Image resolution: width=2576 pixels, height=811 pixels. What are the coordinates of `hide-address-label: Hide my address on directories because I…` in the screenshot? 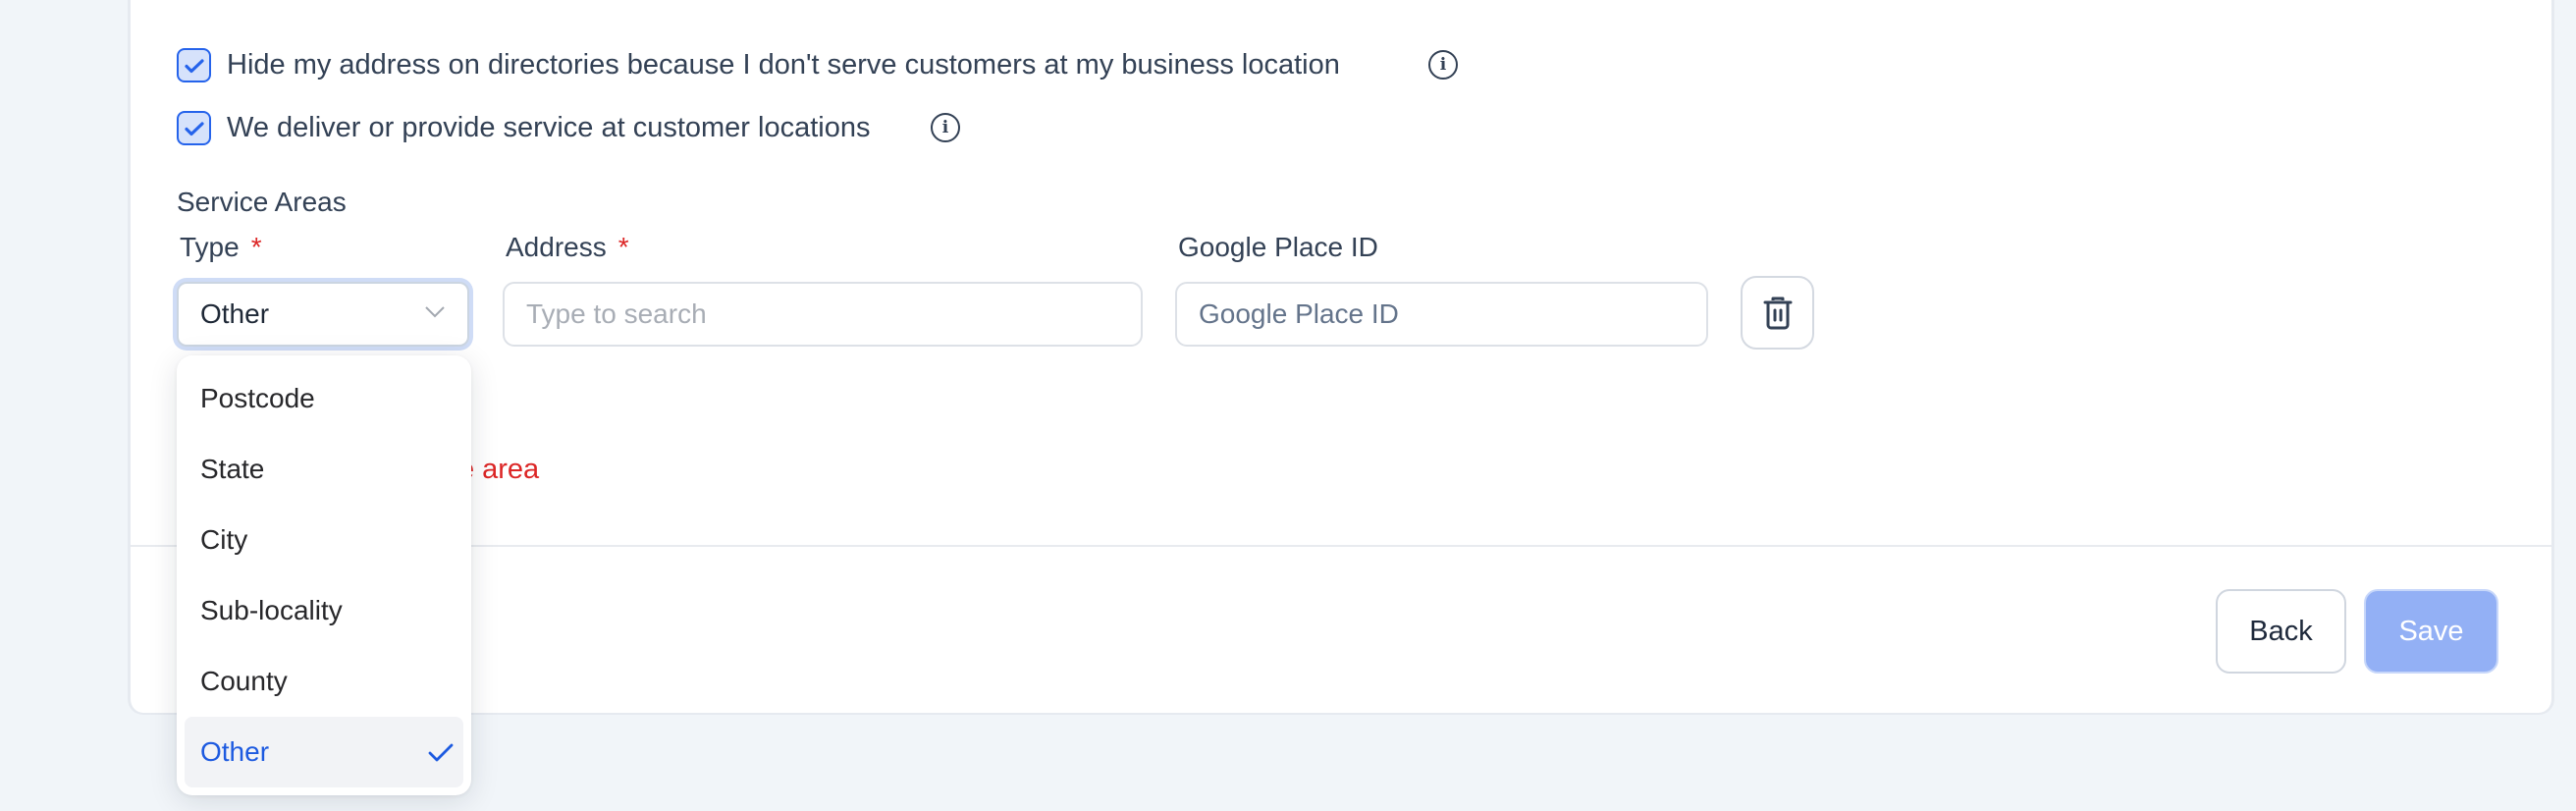 It's located at (783, 64).